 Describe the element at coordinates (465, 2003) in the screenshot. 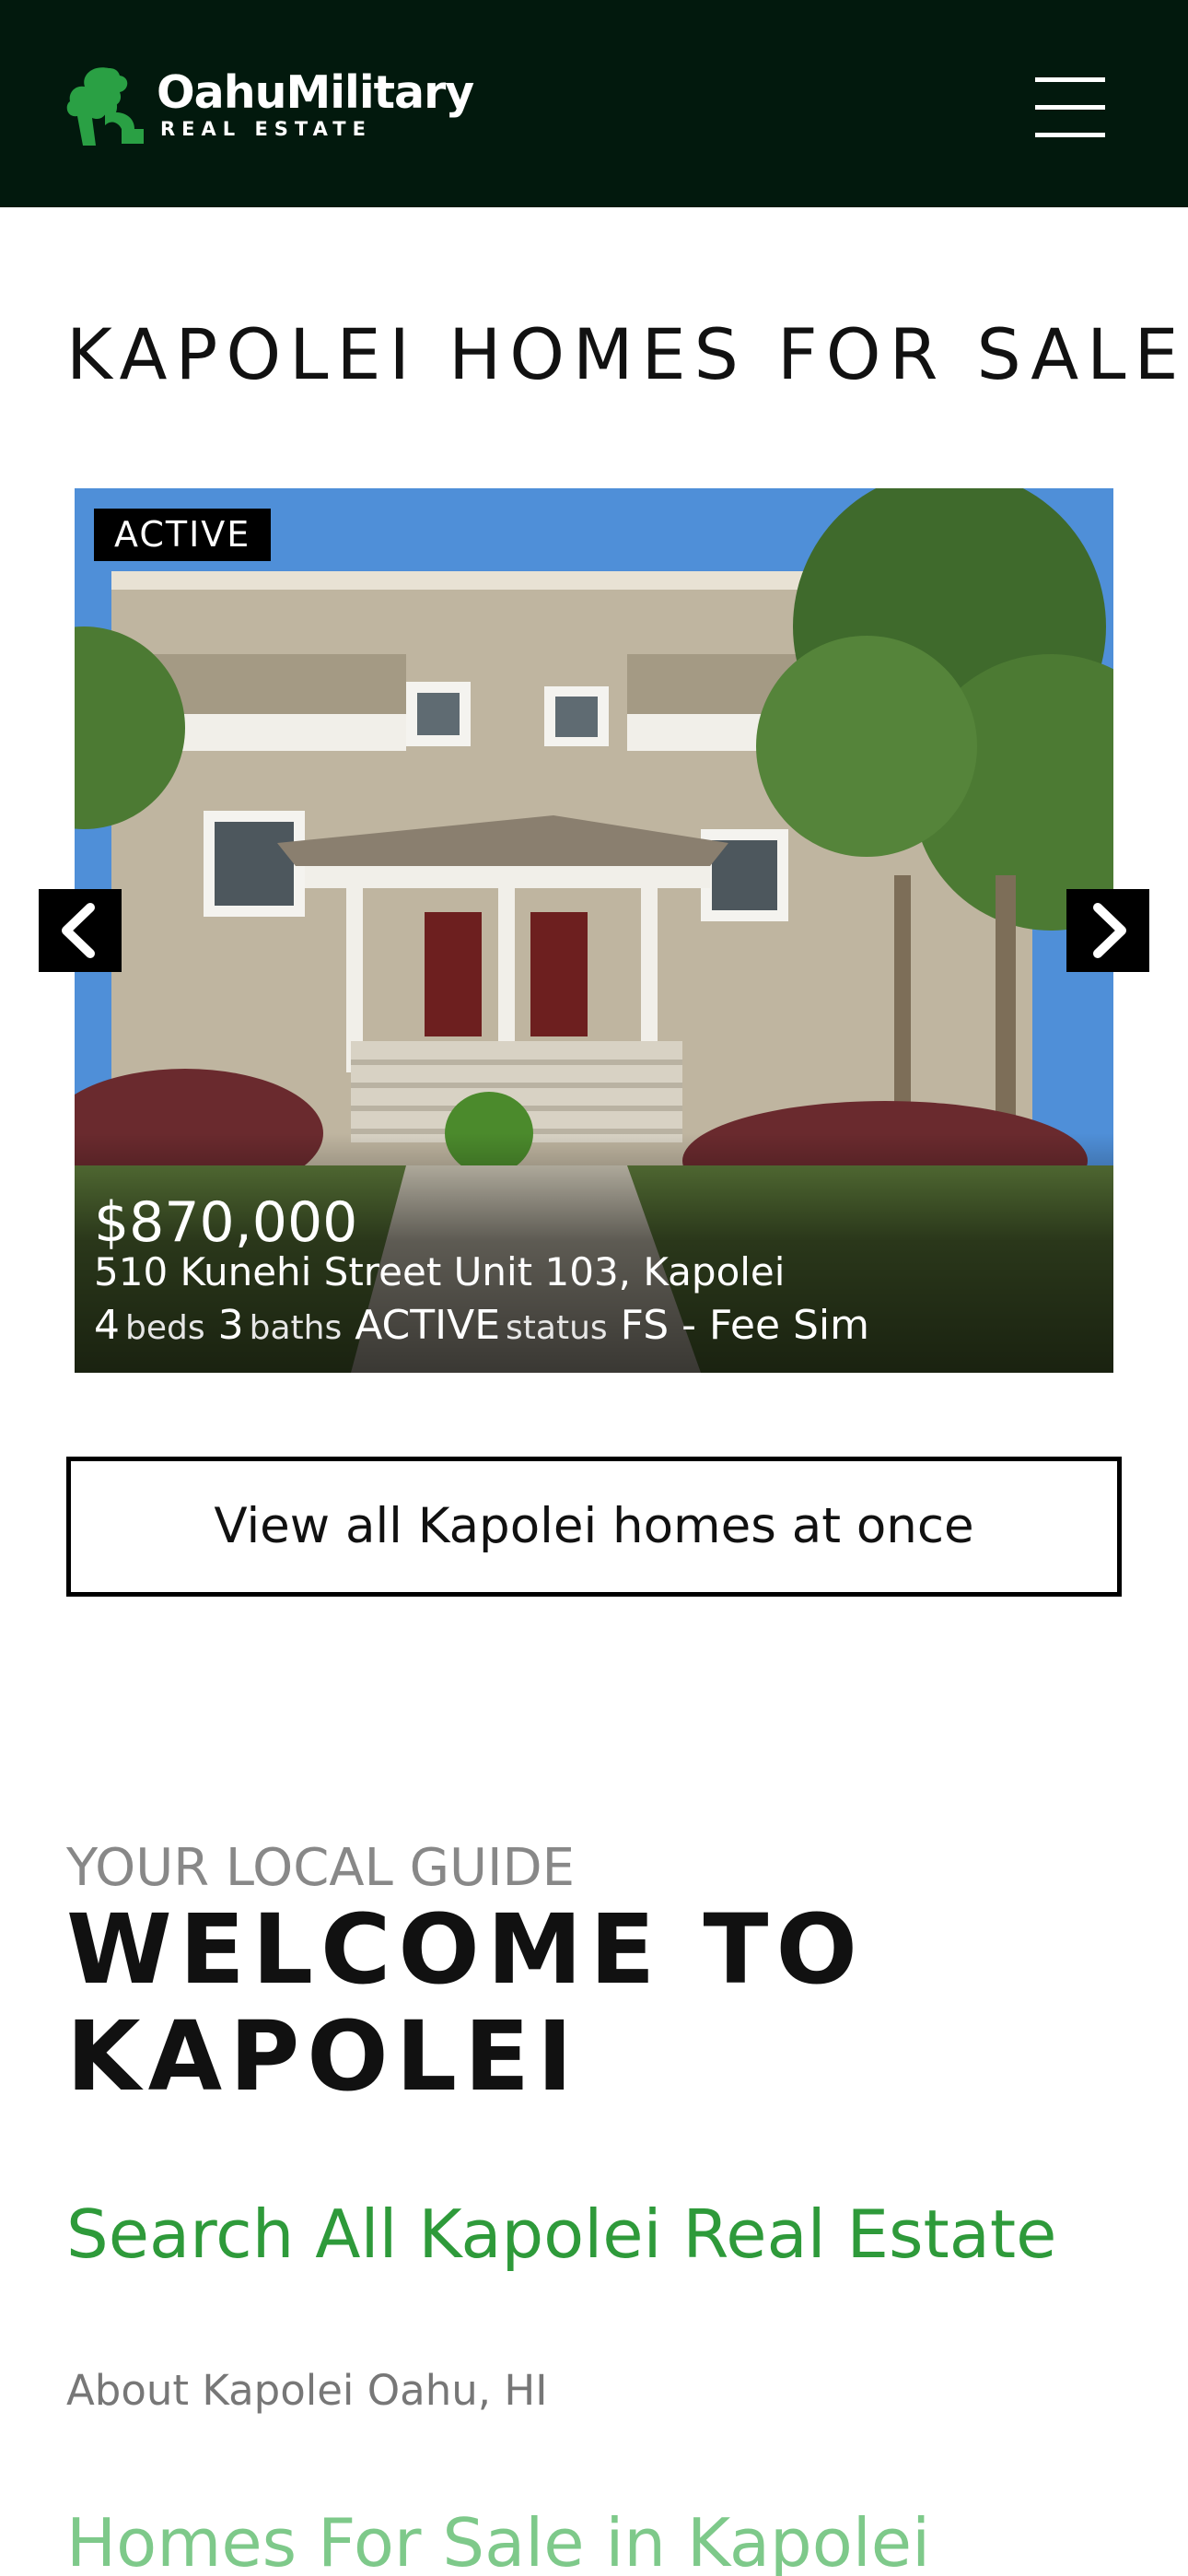

I see `welcome-heading: WELCOME TO KAPOLEI` at that location.